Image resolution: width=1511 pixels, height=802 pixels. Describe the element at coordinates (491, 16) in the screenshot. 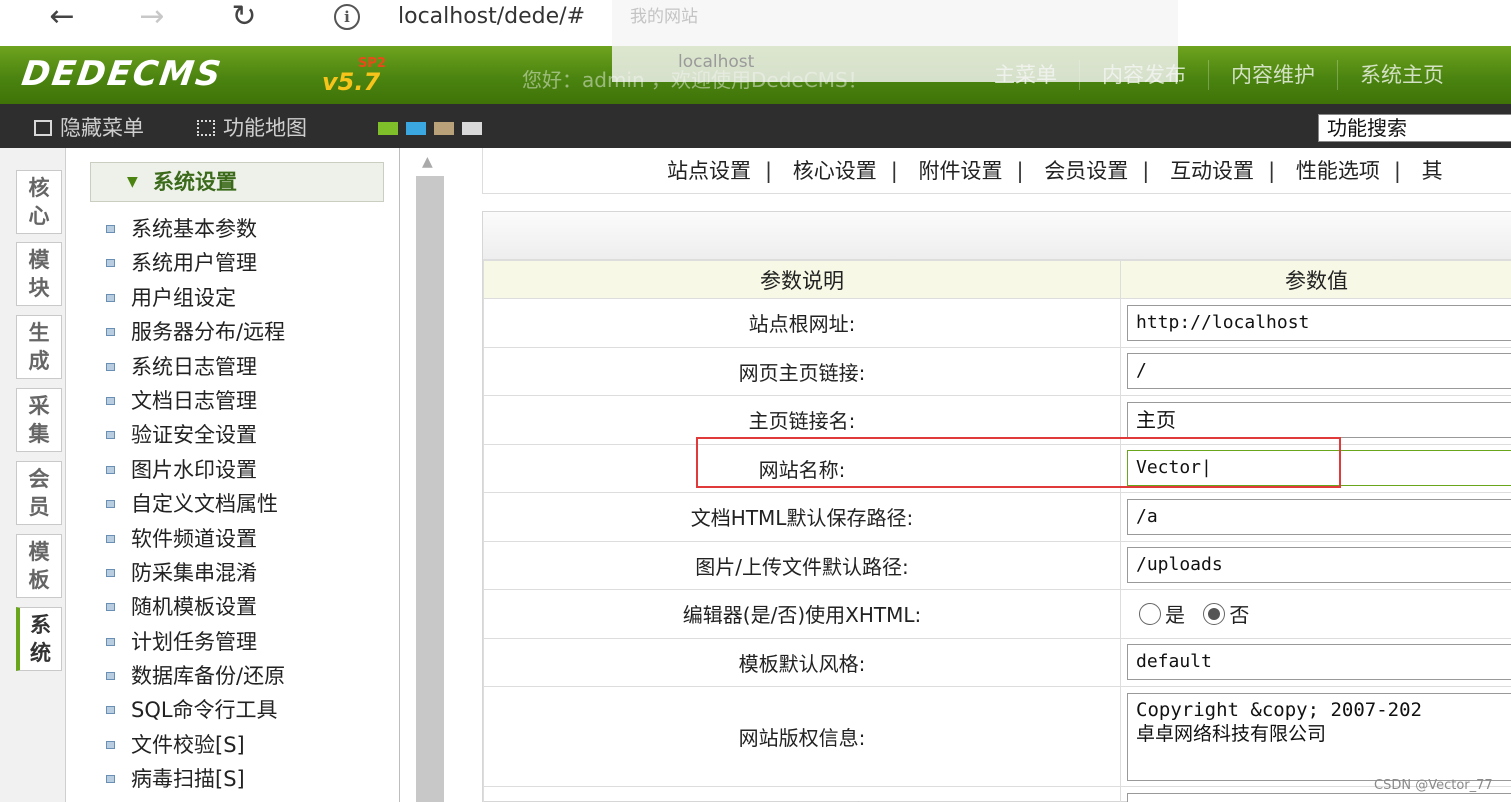

I see `url-text: localhost/dede/#` at that location.